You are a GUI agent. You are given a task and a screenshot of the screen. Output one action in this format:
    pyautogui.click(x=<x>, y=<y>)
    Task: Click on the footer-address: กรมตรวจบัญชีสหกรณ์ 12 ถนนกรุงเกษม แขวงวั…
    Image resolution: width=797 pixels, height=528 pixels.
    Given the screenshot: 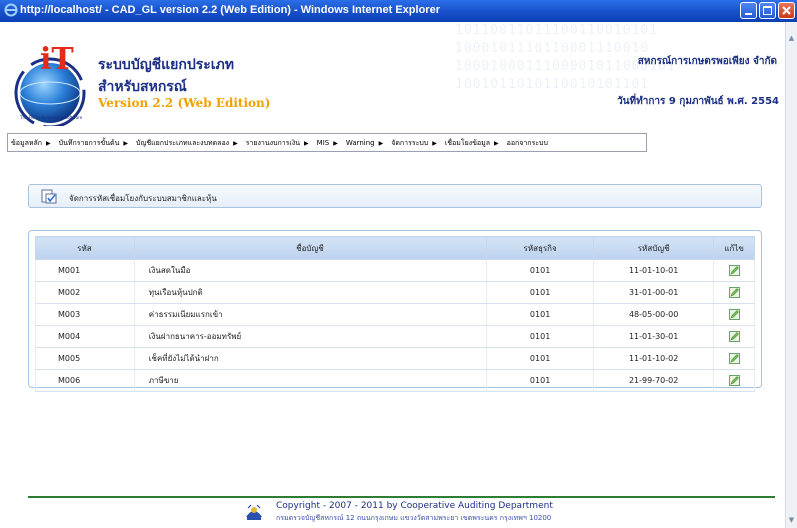 What is the action you would take?
    pyautogui.click(x=414, y=518)
    